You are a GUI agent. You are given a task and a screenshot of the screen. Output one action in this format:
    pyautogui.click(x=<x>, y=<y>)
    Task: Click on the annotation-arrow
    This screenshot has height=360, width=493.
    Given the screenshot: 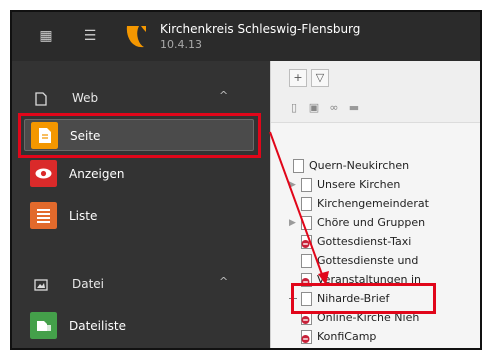 What is the action you would take?
    pyautogui.click(x=299, y=208)
    